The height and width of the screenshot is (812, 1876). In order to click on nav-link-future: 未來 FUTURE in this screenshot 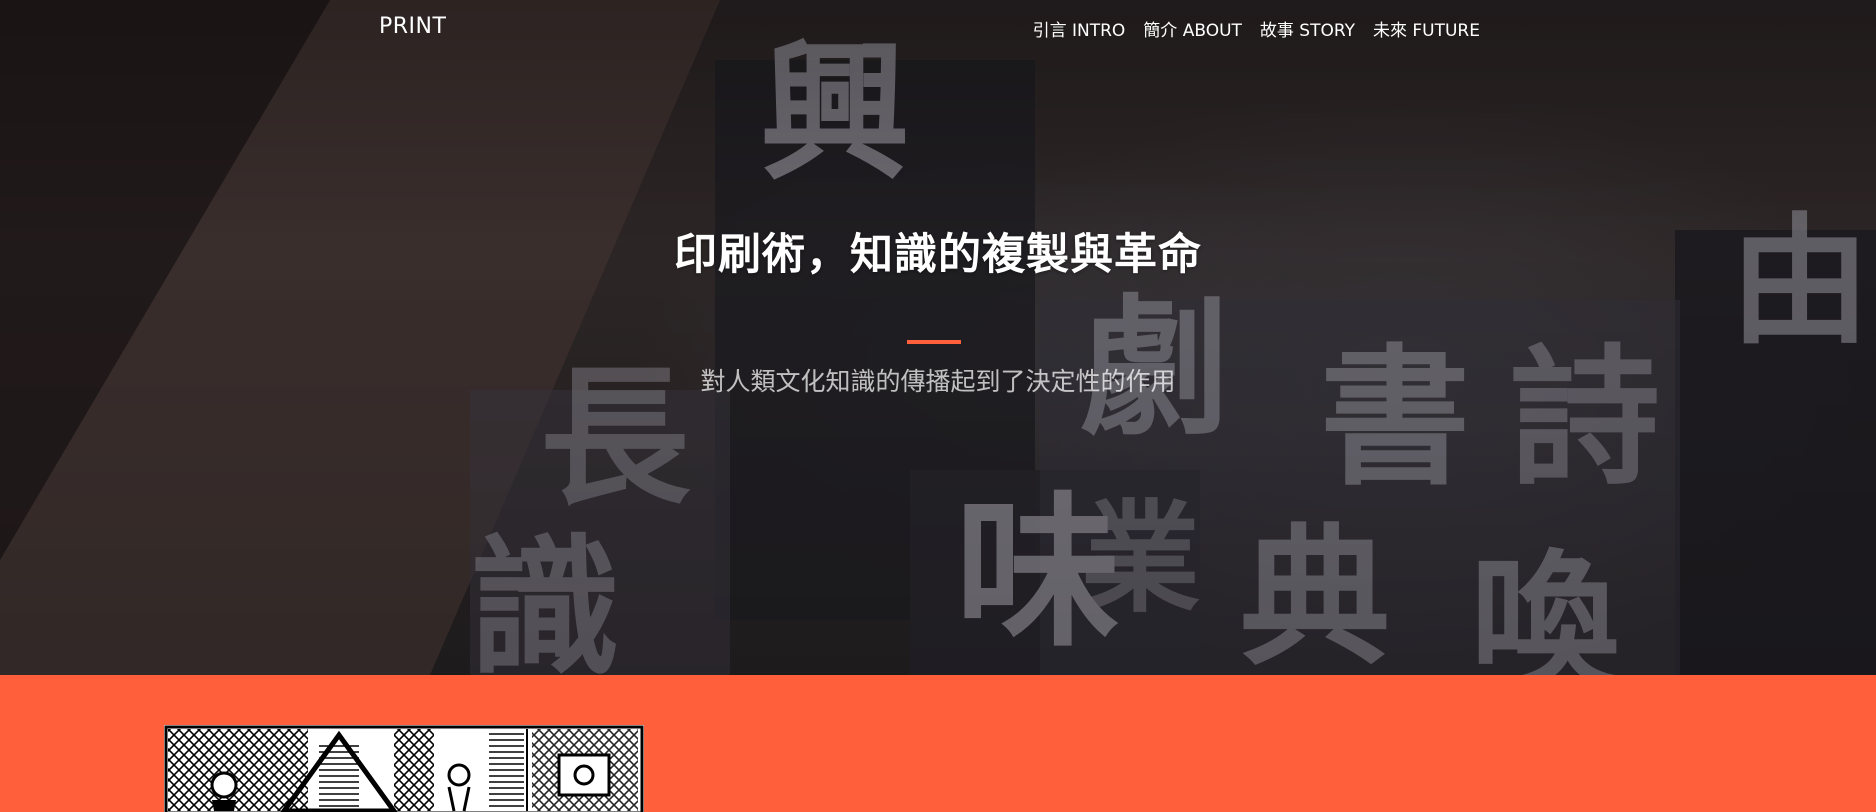, I will do `click(1426, 28)`.